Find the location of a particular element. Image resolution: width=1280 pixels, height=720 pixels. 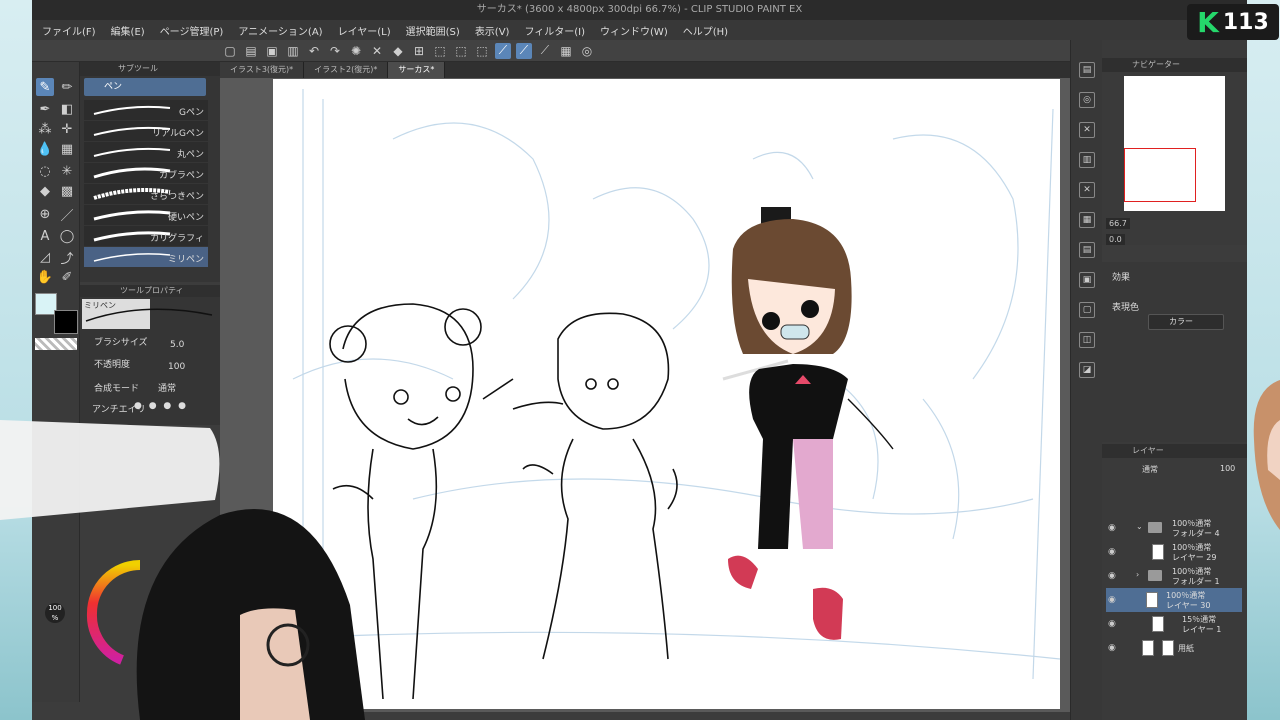

layer-panel-title: レイヤー is located at coordinates (1174, 451).